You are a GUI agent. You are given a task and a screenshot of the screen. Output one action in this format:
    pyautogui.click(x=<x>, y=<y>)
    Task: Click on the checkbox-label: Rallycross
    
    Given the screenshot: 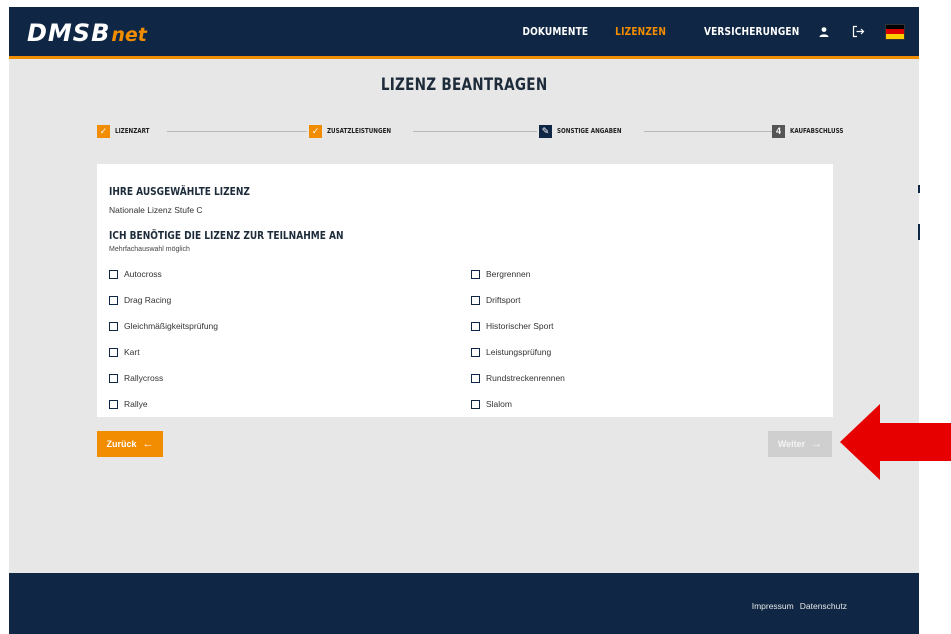 What is the action you would take?
    pyautogui.click(x=144, y=378)
    